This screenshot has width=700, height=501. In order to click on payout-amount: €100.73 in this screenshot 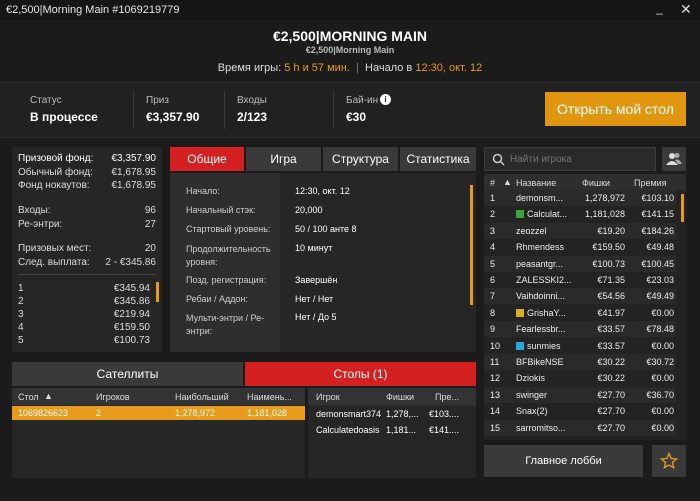, I will do `click(131, 340)`.